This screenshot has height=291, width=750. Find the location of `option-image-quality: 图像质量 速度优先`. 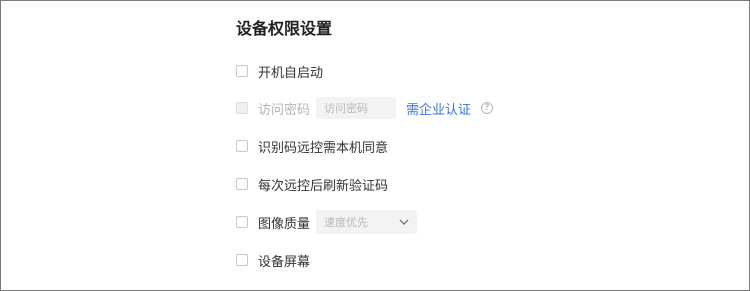

option-image-quality: 图像质量 速度优先 is located at coordinates (327, 222).